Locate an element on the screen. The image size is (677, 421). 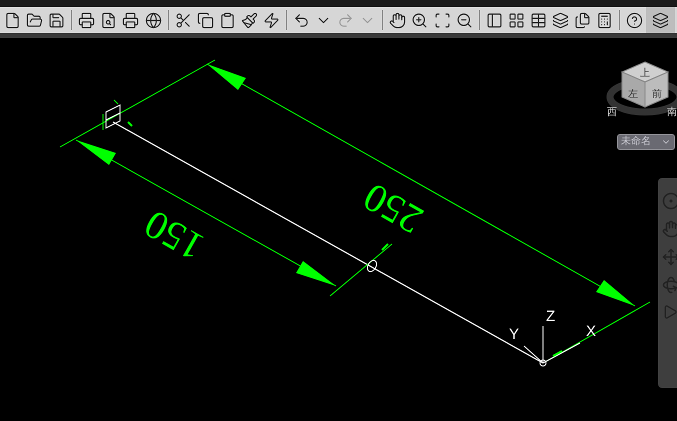
axis-label: Z is located at coordinates (551, 316).